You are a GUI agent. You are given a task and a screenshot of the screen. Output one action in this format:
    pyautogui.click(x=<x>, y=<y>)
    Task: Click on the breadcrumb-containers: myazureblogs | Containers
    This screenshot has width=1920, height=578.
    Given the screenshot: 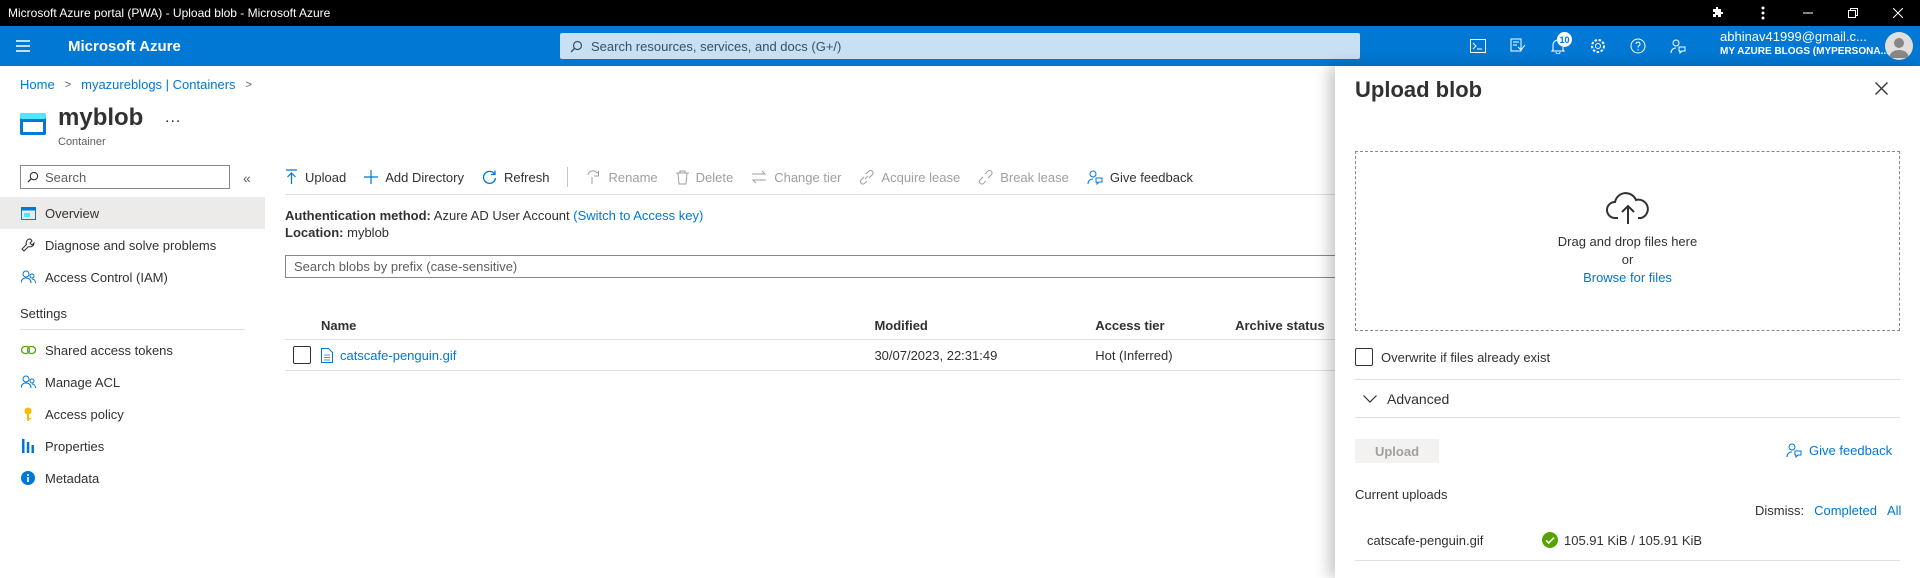 What is the action you would take?
    pyautogui.click(x=158, y=84)
    